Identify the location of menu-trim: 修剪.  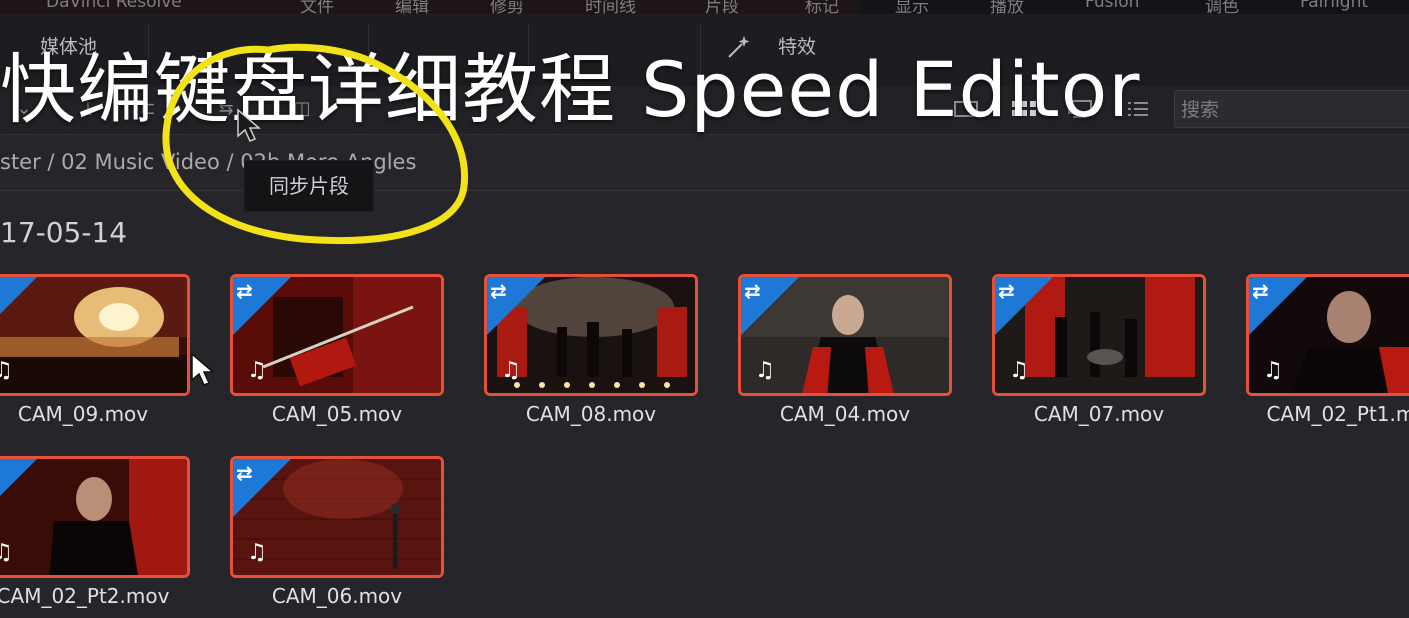
(507, 7).